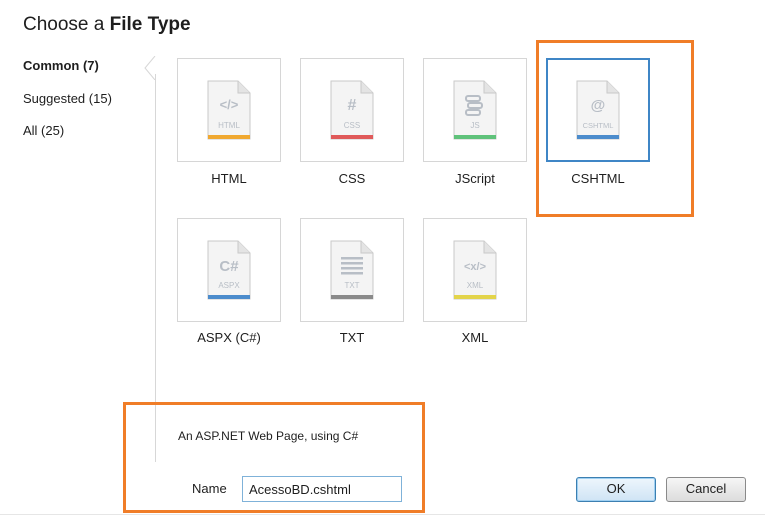 This screenshot has height=520, width=765. I want to click on dialog-title: Choose a File Type, so click(107, 25).